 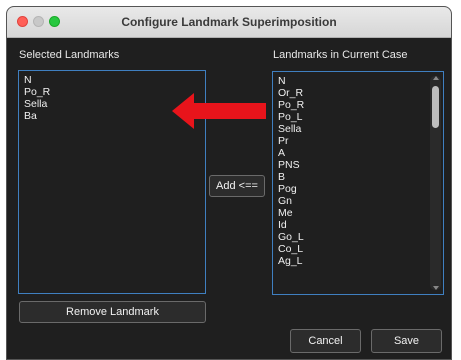 I want to click on list-item: PNS, so click(x=360, y=165).